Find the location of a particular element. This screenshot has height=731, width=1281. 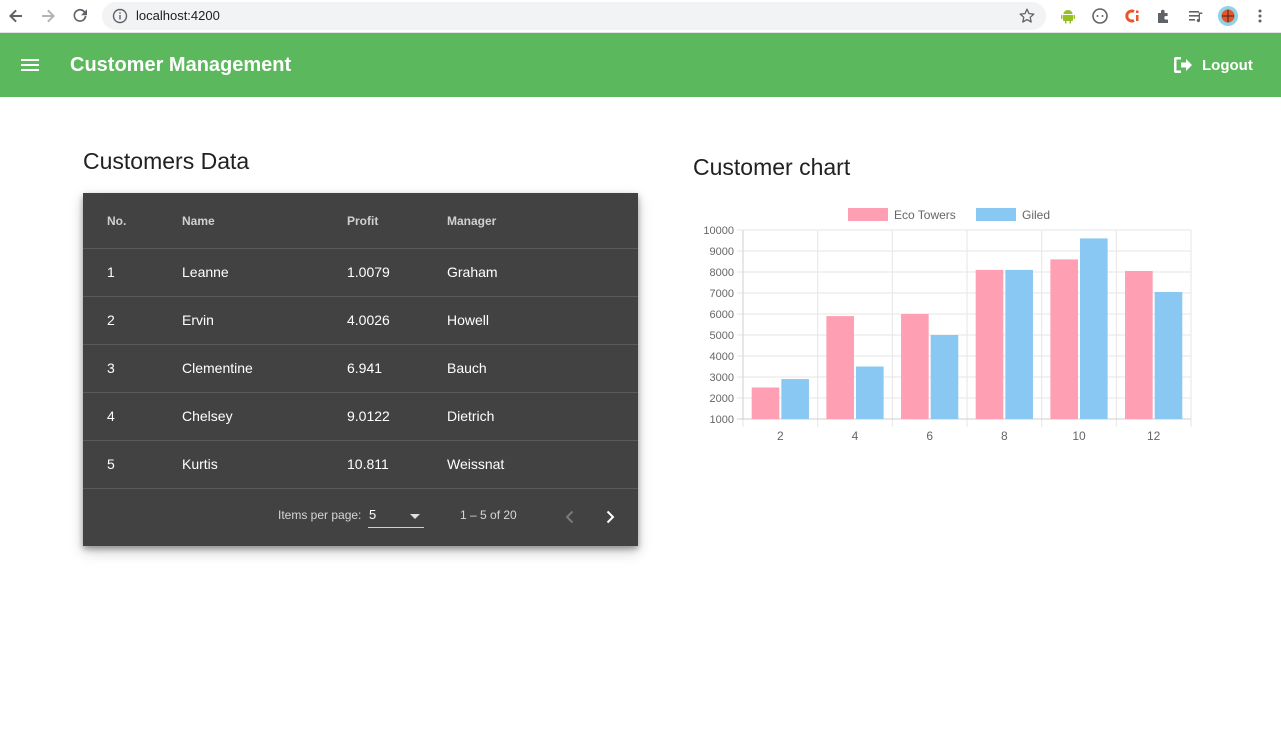

reload-icon is located at coordinates (80, 15).